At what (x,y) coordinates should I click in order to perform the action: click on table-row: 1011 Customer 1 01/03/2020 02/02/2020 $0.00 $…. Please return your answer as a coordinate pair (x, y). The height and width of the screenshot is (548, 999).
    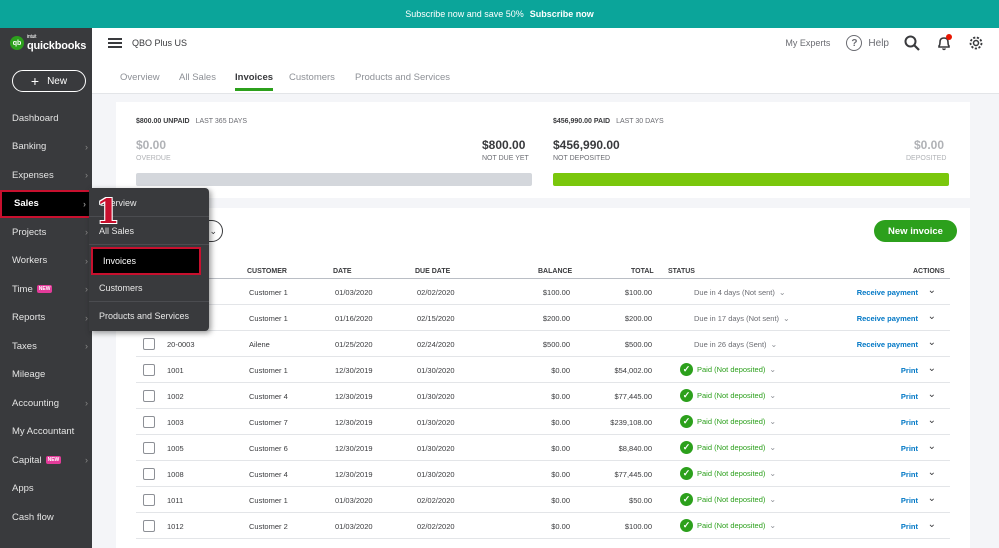
    Looking at the image, I should click on (543, 500).